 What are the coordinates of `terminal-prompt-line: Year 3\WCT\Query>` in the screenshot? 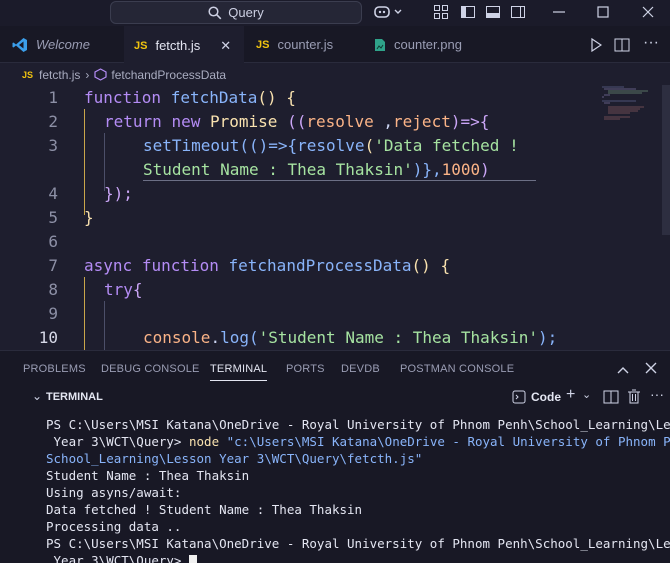 It's located at (121, 558).